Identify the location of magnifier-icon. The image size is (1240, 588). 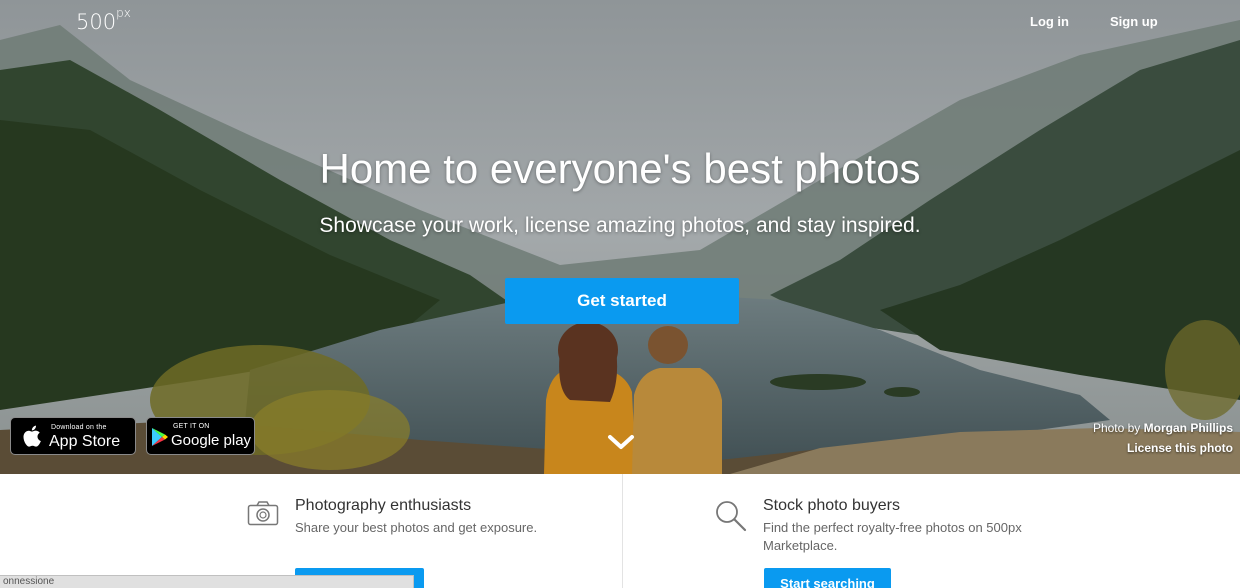
(731, 516).